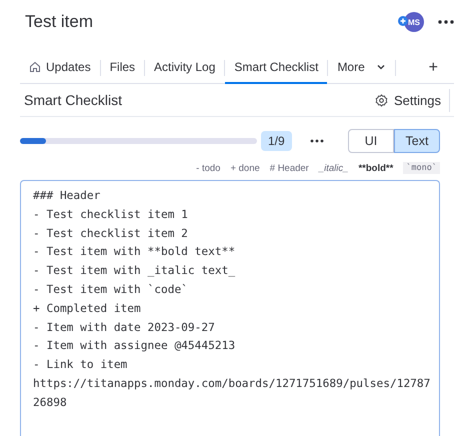 The width and height of the screenshot is (474, 436). What do you see at coordinates (361, 68) in the screenshot?
I see `tab: More` at bounding box center [361, 68].